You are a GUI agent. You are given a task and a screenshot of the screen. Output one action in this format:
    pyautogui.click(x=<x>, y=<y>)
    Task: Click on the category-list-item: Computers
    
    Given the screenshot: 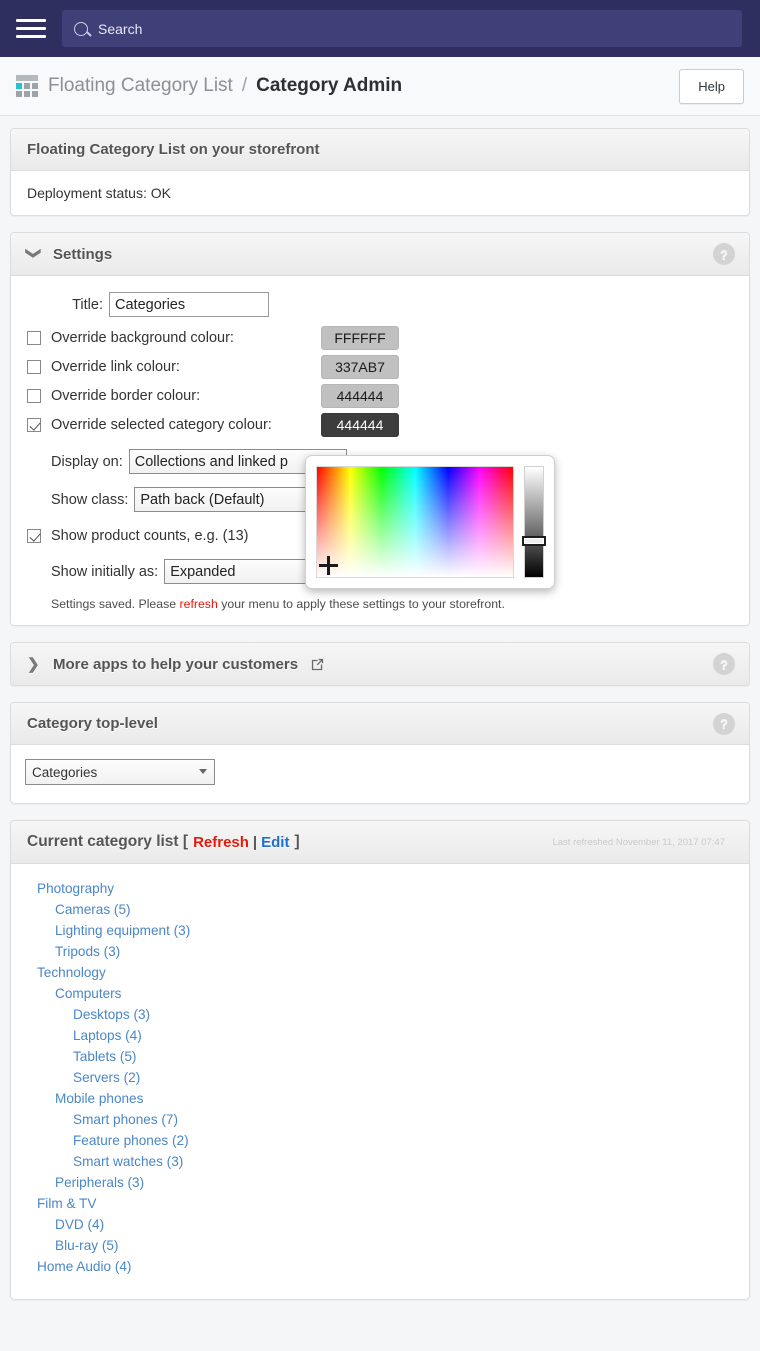 What is the action you would take?
    pyautogui.click(x=394, y=993)
    